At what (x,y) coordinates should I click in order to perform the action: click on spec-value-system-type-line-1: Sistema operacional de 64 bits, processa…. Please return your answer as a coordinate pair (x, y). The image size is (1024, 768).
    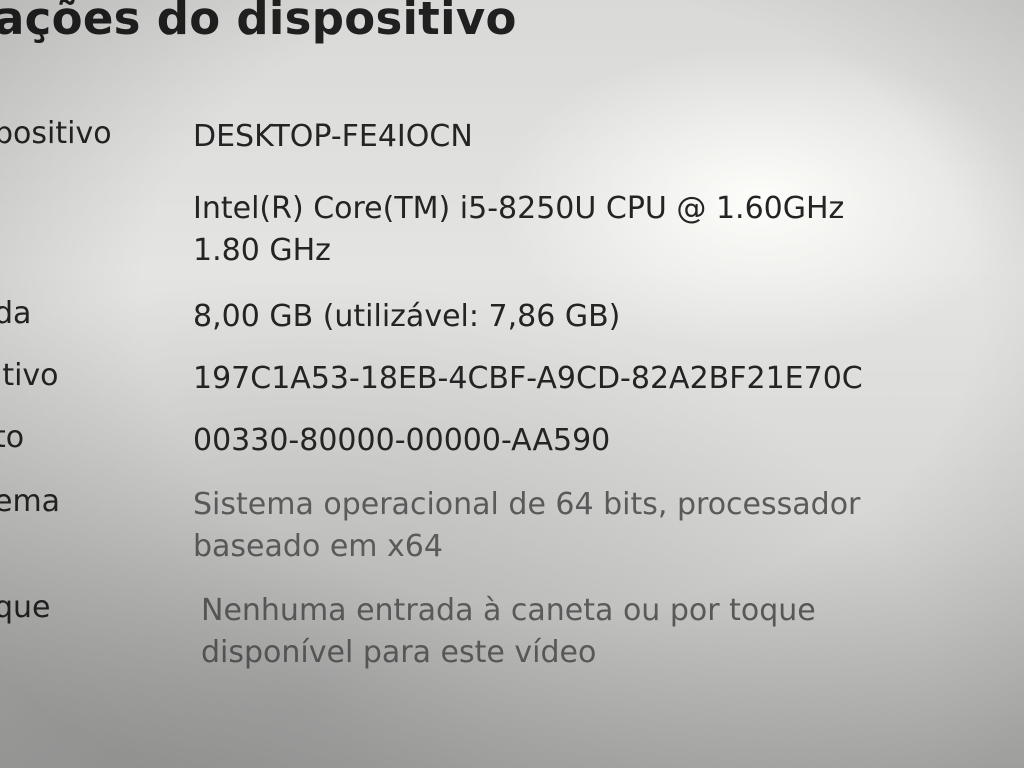
    Looking at the image, I should click on (527, 504).